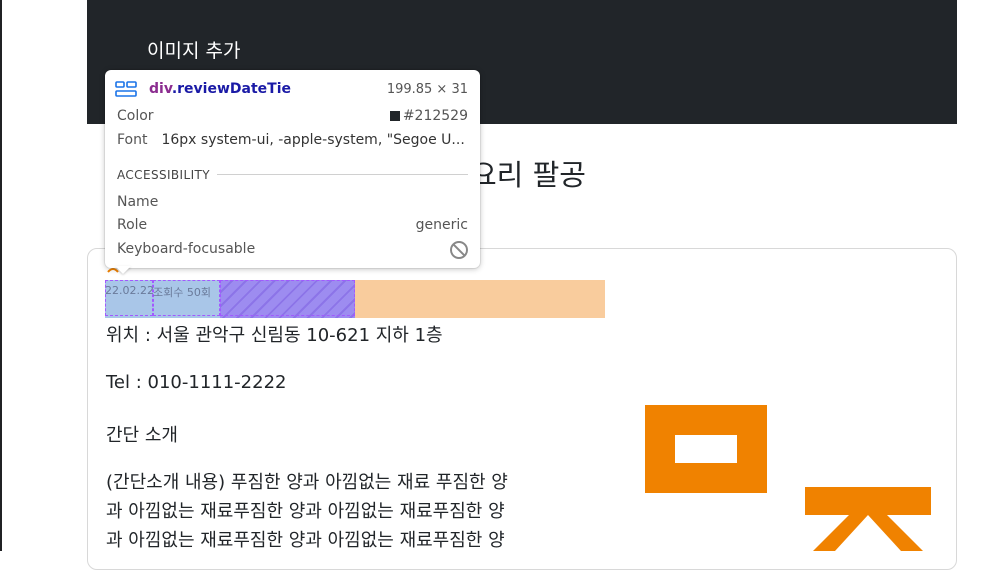  What do you see at coordinates (292, 202) in the screenshot?
I see `name-row: Name` at bounding box center [292, 202].